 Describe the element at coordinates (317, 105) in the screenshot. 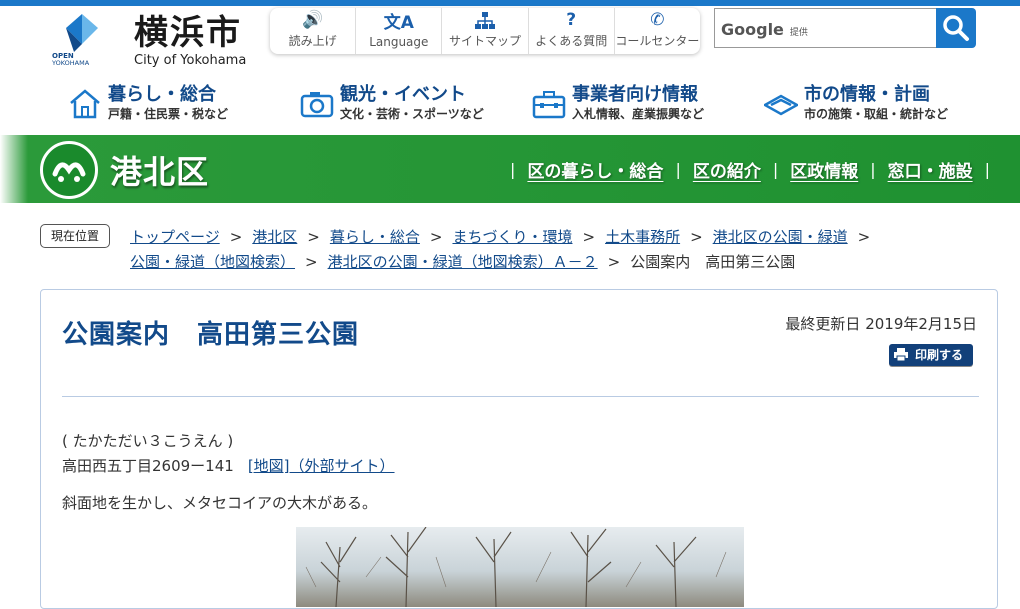

I see `camera-icon` at that location.